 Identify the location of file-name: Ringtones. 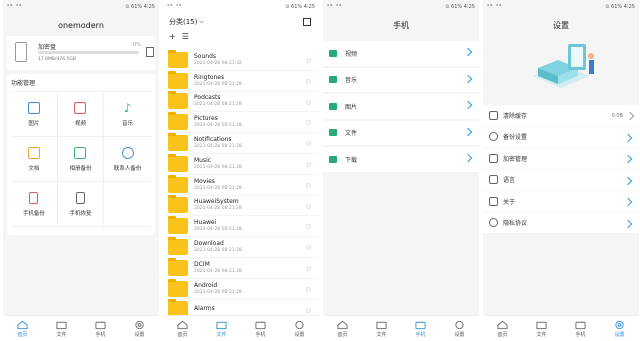
(209, 77).